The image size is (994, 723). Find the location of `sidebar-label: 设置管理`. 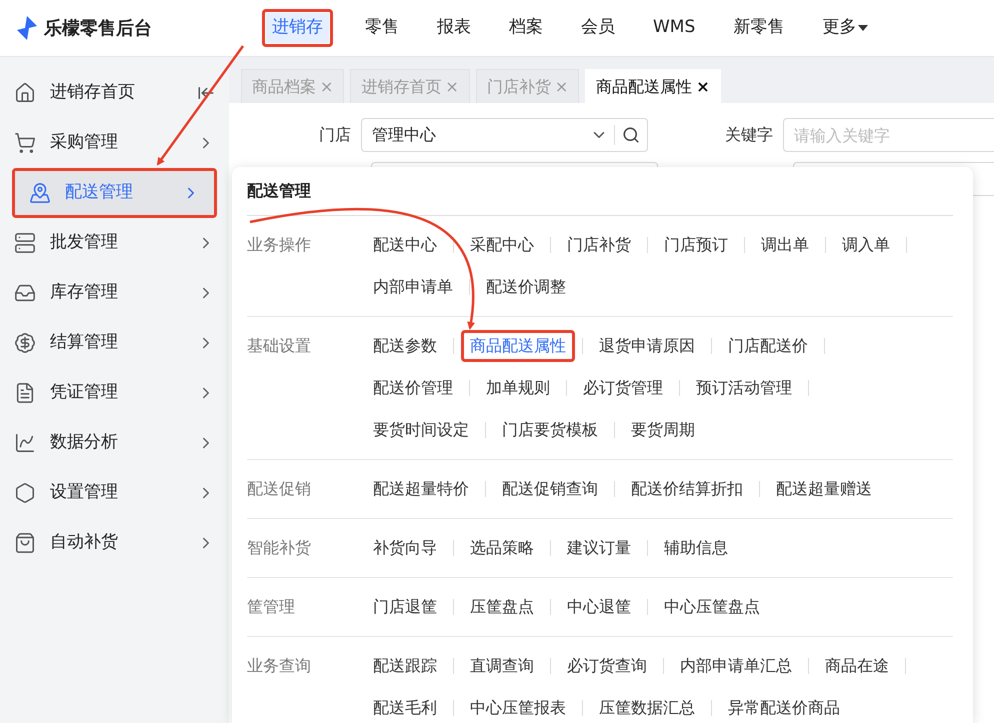

sidebar-label: 设置管理 is located at coordinates (84, 492).